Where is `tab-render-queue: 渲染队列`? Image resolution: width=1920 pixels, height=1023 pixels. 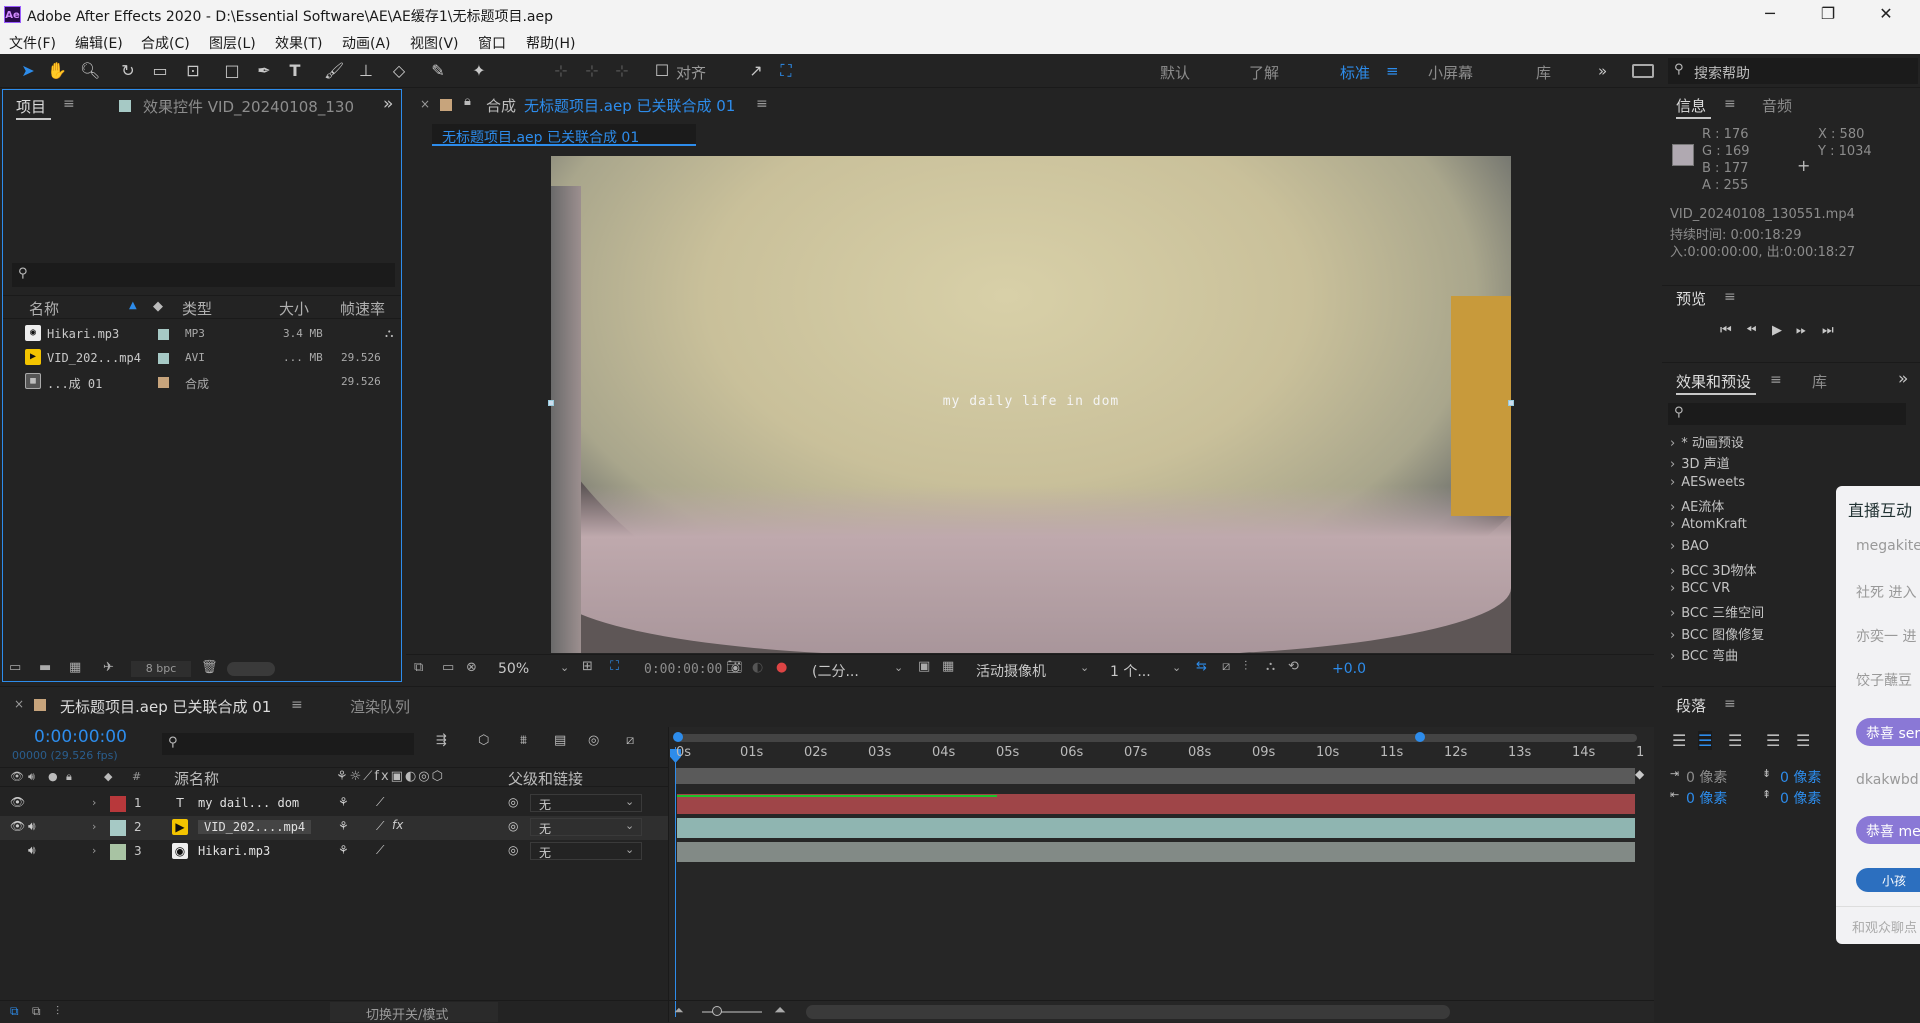 tab-render-queue: 渲染队列 is located at coordinates (380, 706).